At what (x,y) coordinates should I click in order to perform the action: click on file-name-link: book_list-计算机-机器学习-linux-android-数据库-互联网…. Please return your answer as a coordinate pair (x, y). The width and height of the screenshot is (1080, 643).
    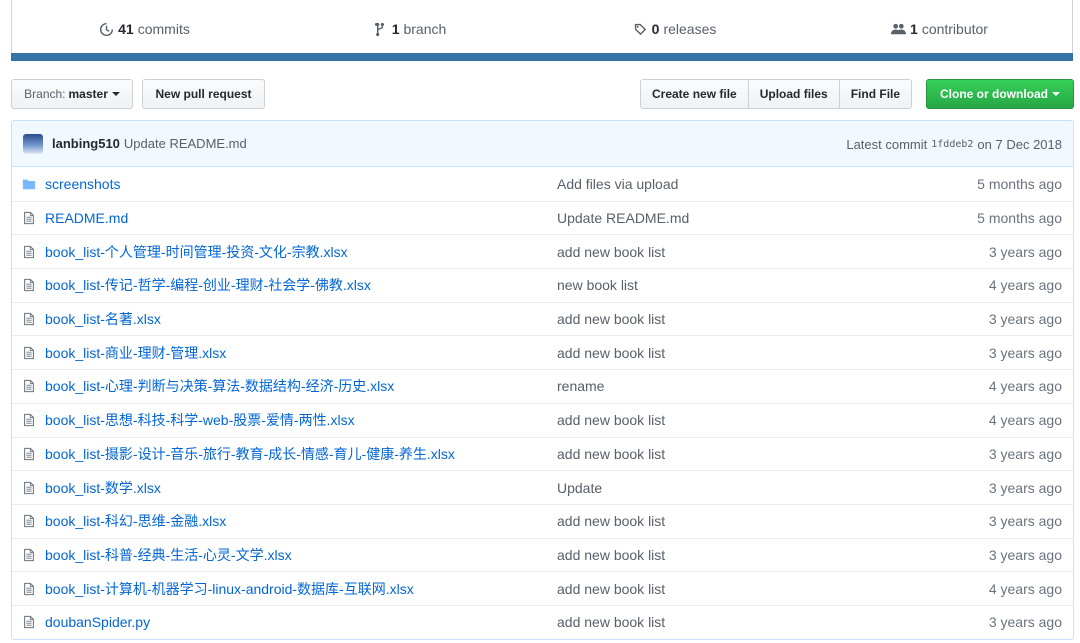
    Looking at the image, I should click on (298, 589).